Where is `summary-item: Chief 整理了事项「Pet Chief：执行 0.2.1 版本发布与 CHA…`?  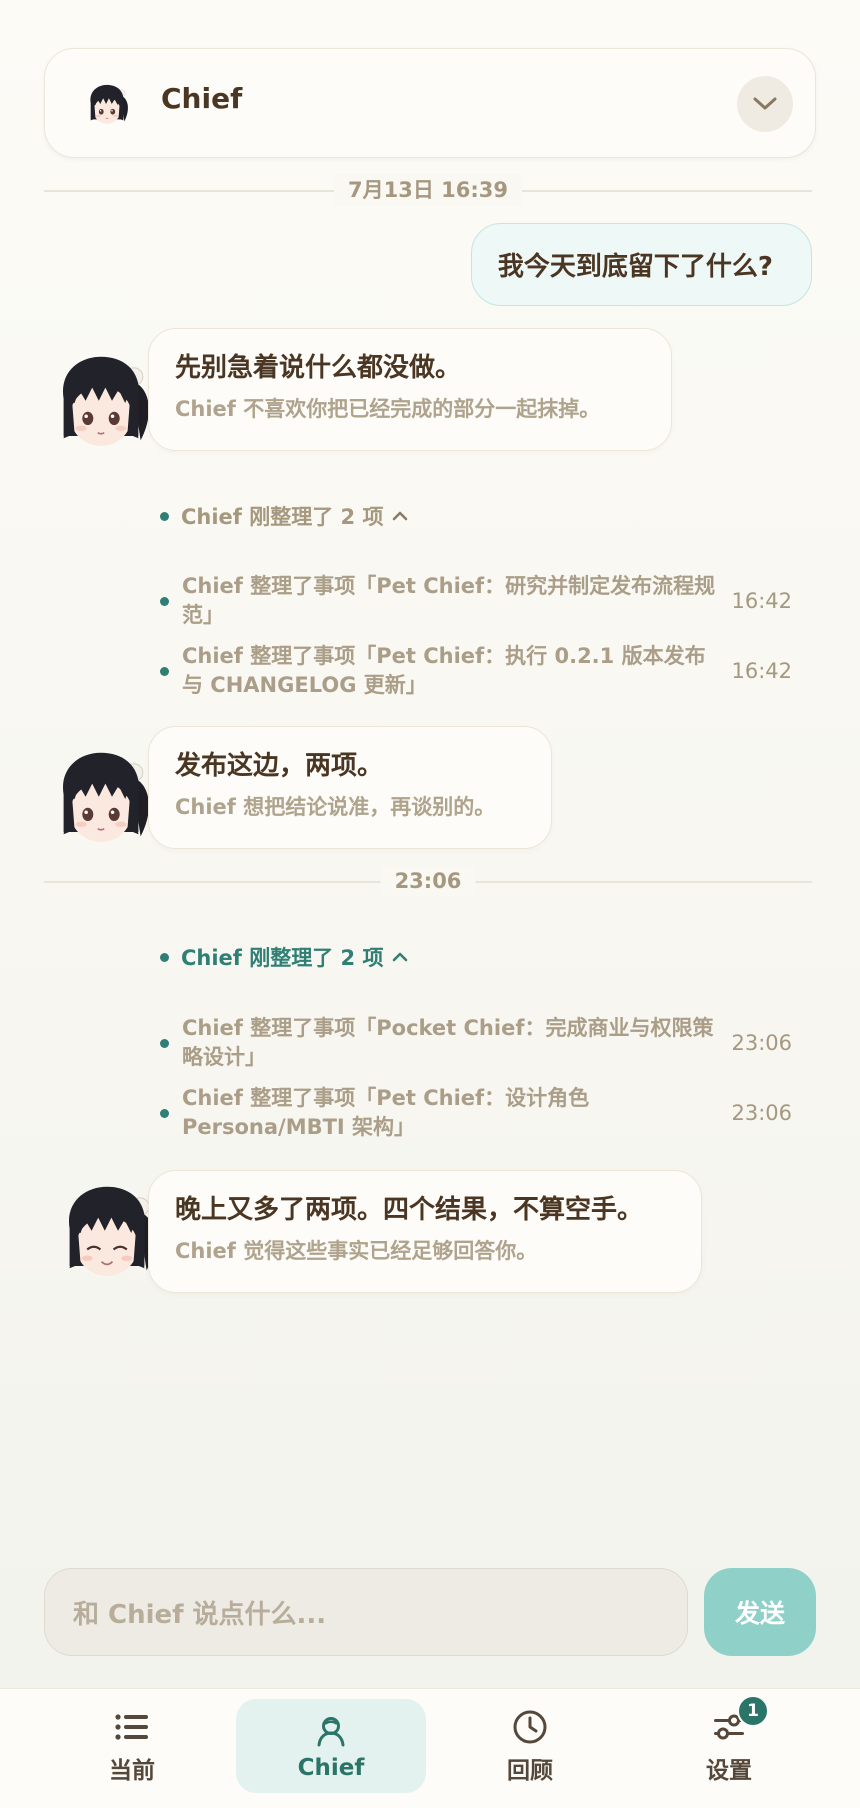
summary-item: Chief 整理了事项「Pet Chief：执行 0.2.1 版本发布与 CHA… is located at coordinates (480, 671).